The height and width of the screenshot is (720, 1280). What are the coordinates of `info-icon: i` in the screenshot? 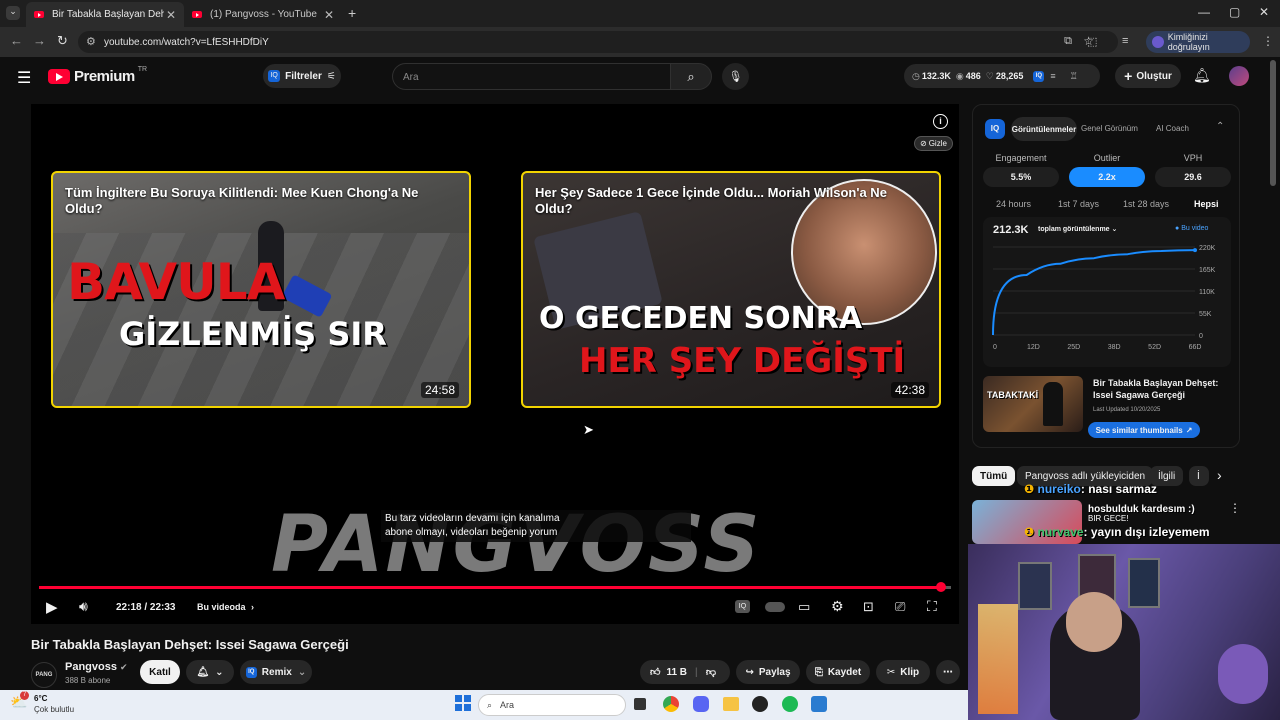 It's located at (940, 121).